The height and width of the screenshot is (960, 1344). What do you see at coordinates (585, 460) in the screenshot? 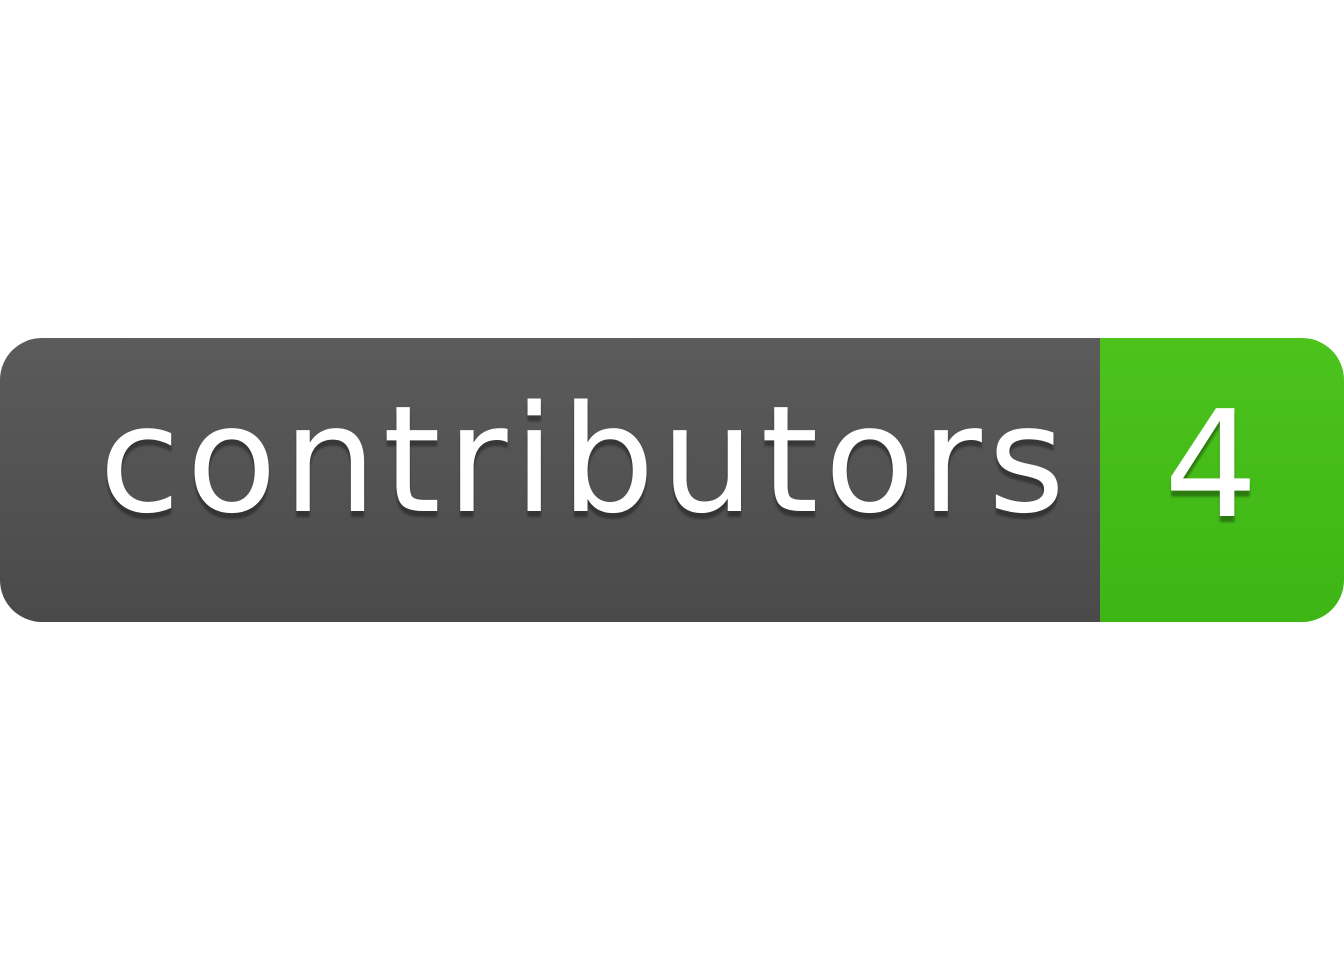
I see `badge-label-text: contributors` at bounding box center [585, 460].